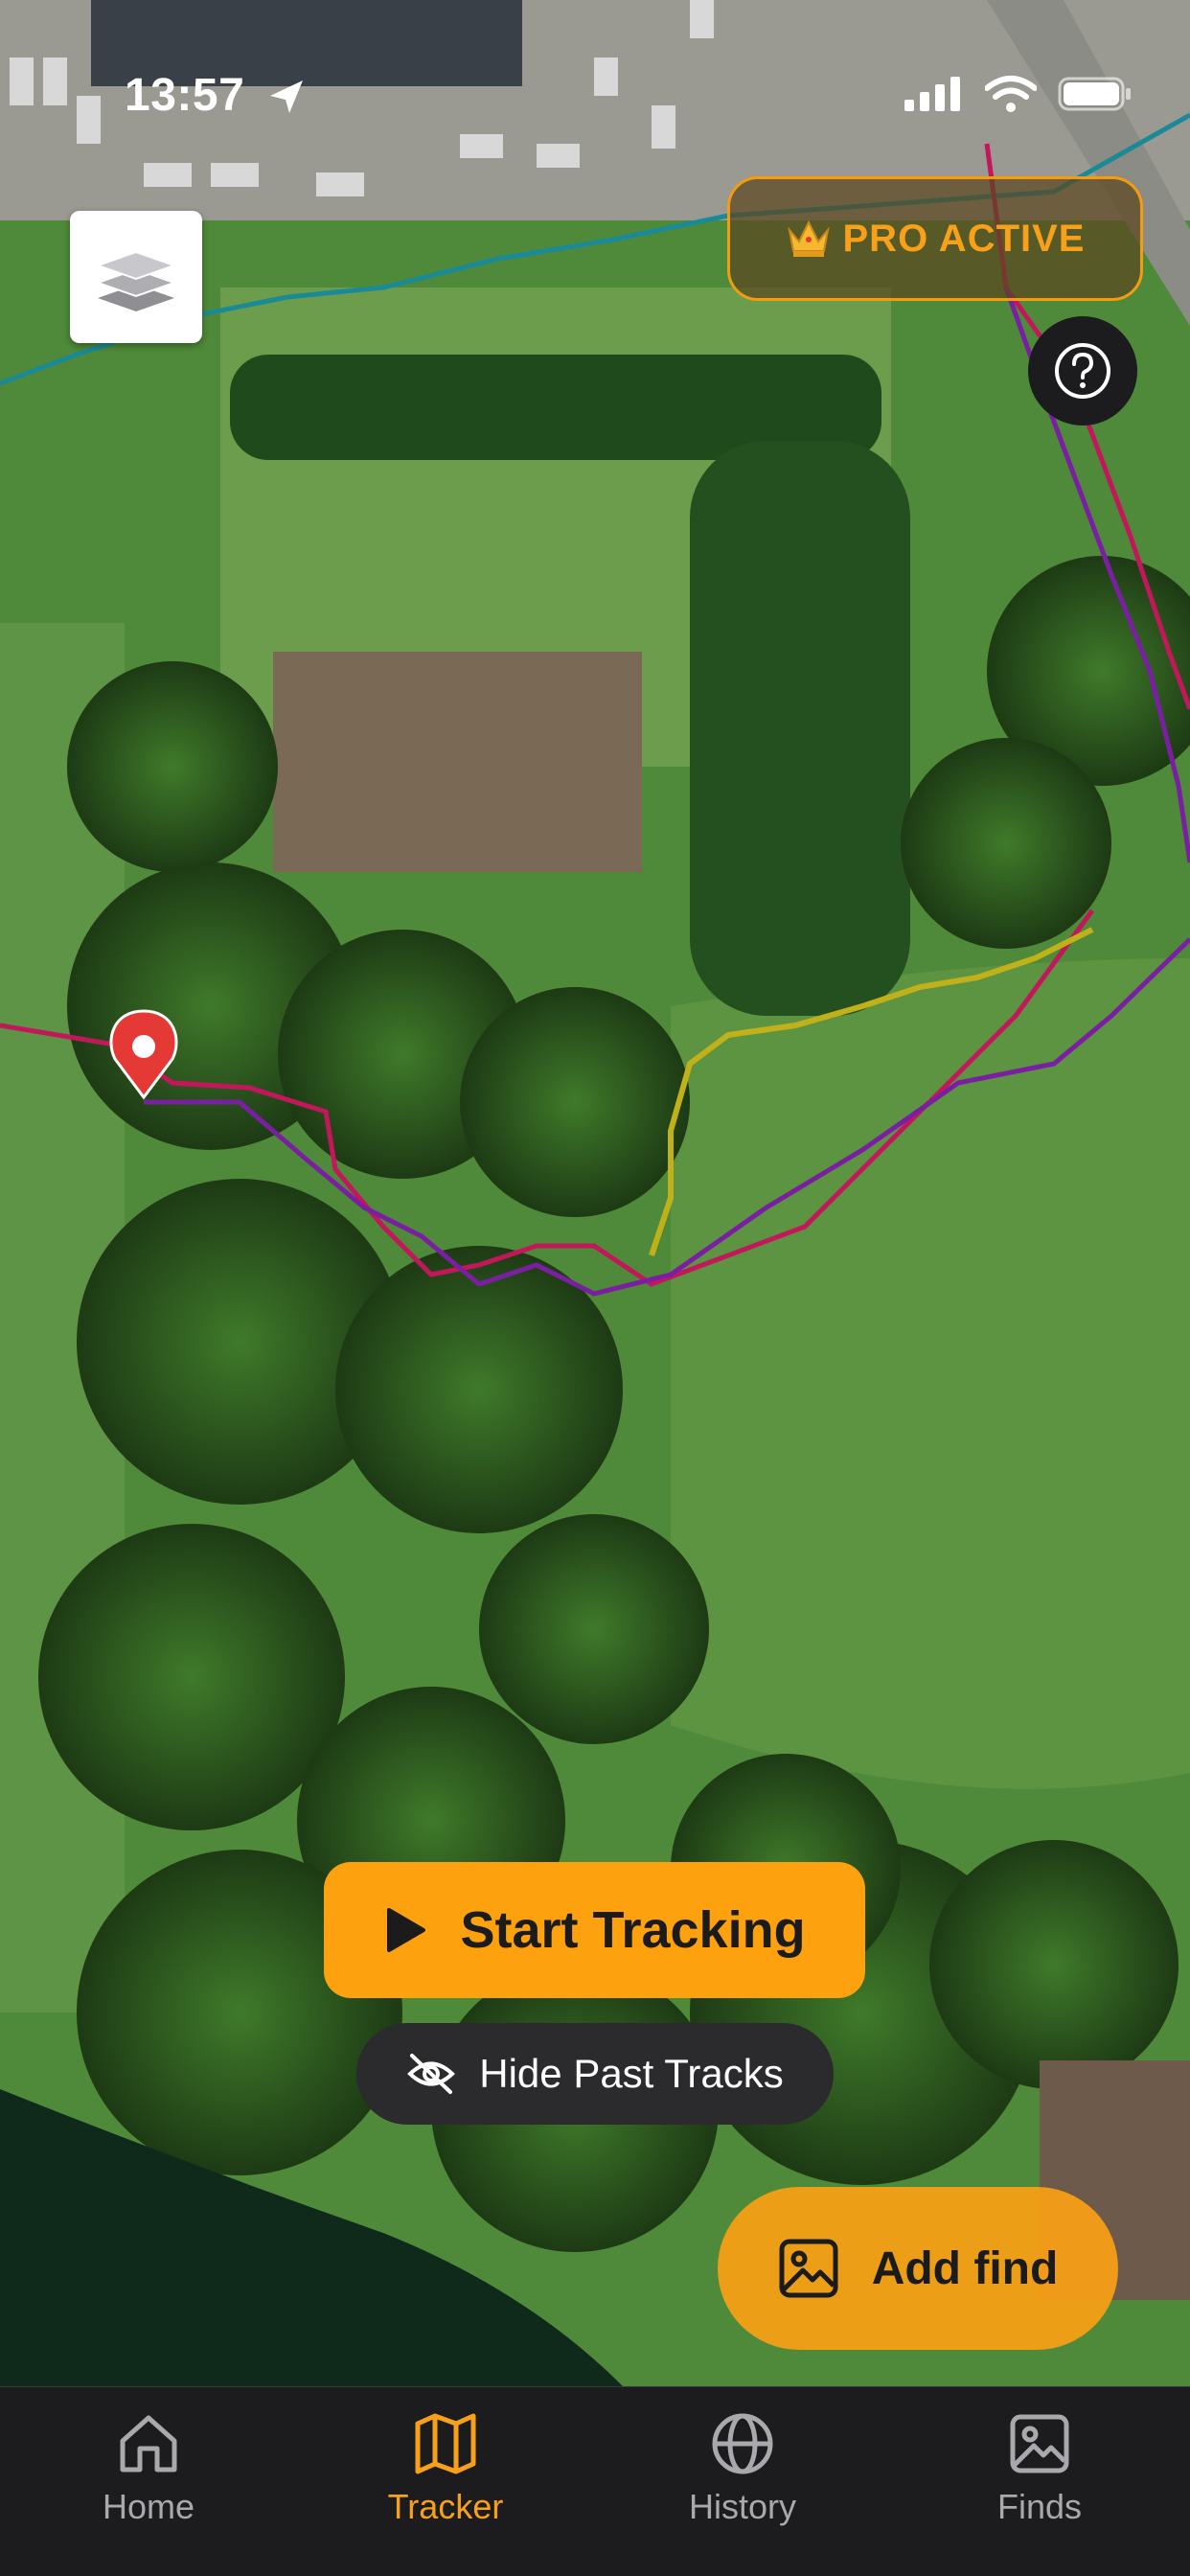  What do you see at coordinates (458, 762) in the screenshot?
I see `brown-plot` at bounding box center [458, 762].